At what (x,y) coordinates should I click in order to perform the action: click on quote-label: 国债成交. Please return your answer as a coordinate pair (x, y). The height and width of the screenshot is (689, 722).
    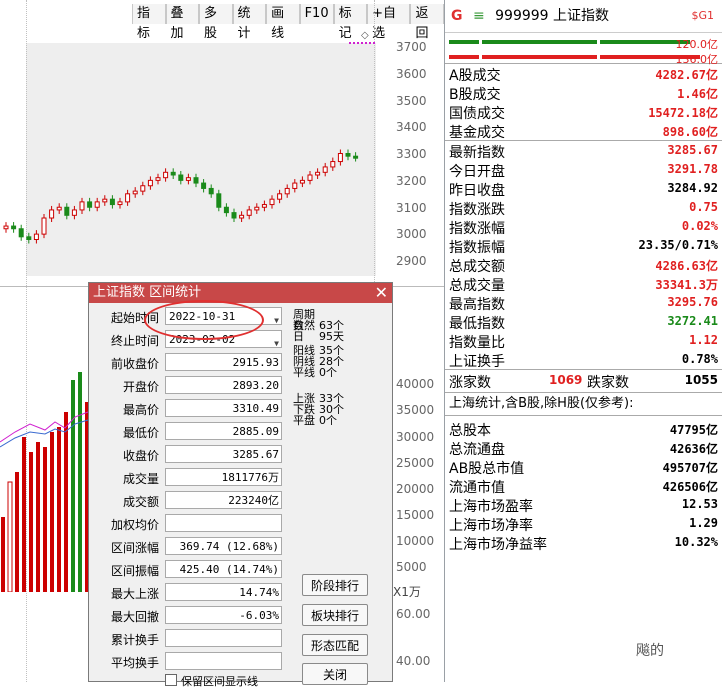
    Looking at the image, I should click on (477, 114).